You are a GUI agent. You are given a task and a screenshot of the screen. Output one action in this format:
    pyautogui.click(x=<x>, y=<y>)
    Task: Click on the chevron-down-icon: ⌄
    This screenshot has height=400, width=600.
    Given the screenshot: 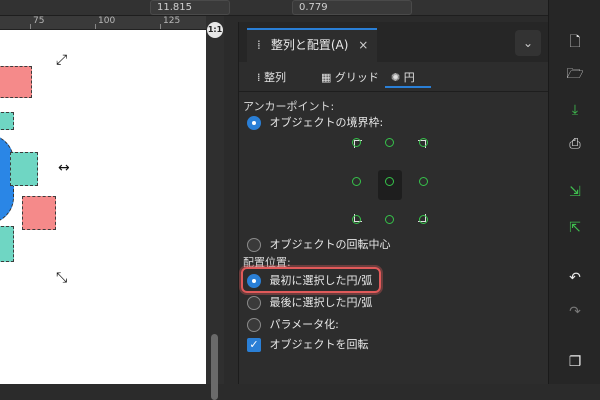 What is the action you would take?
    pyautogui.click(x=528, y=43)
    